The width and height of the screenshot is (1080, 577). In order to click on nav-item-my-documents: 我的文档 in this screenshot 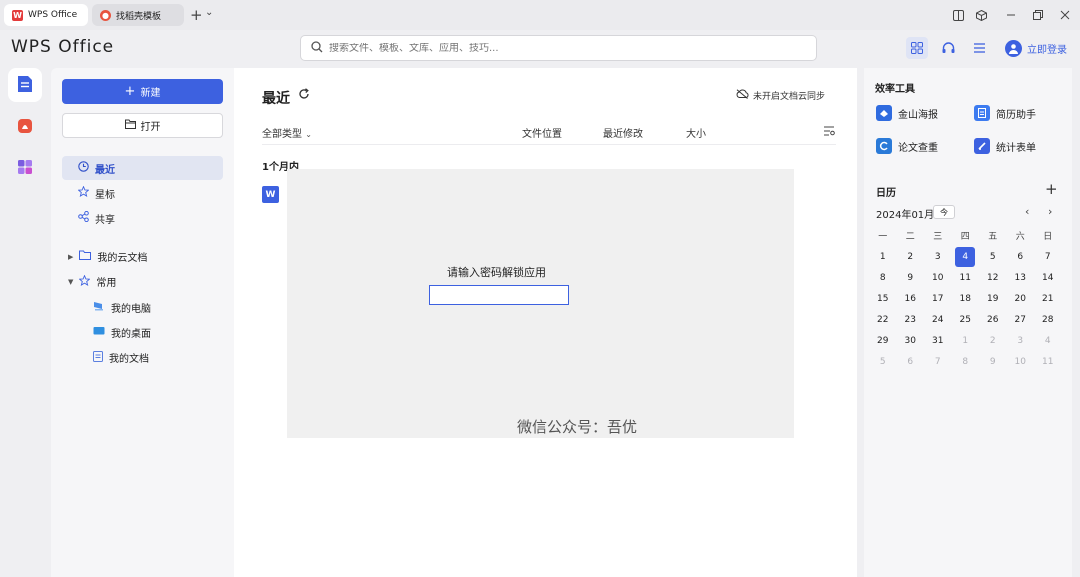, I will do `click(121, 357)`.